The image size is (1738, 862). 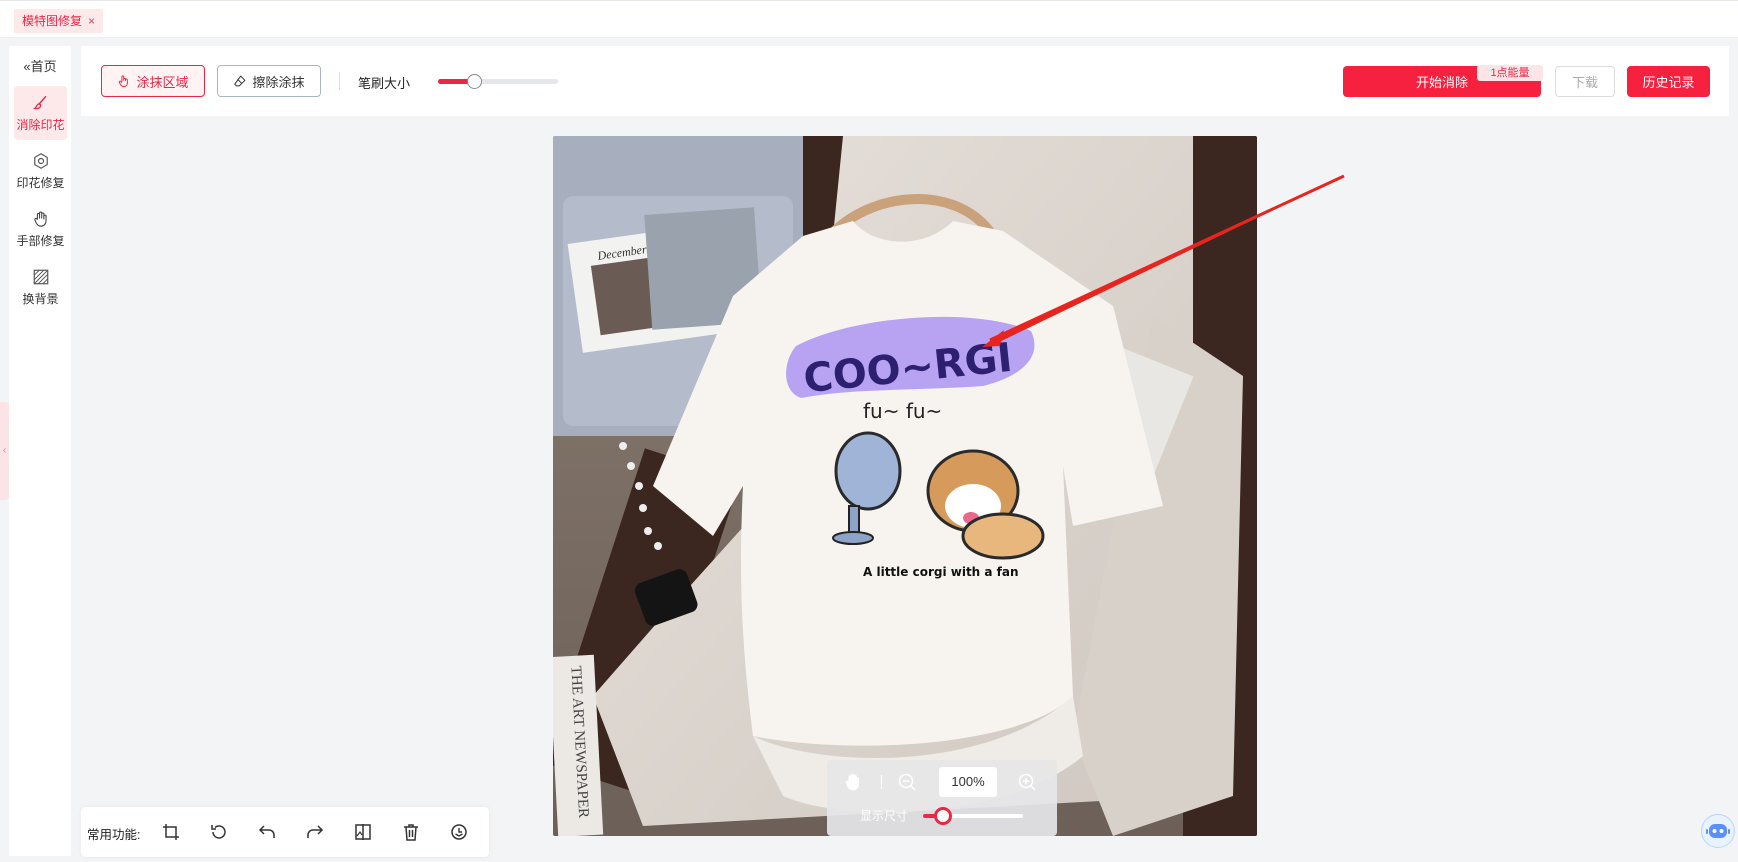 I want to click on history-button: 历史记录, so click(x=1668, y=81).